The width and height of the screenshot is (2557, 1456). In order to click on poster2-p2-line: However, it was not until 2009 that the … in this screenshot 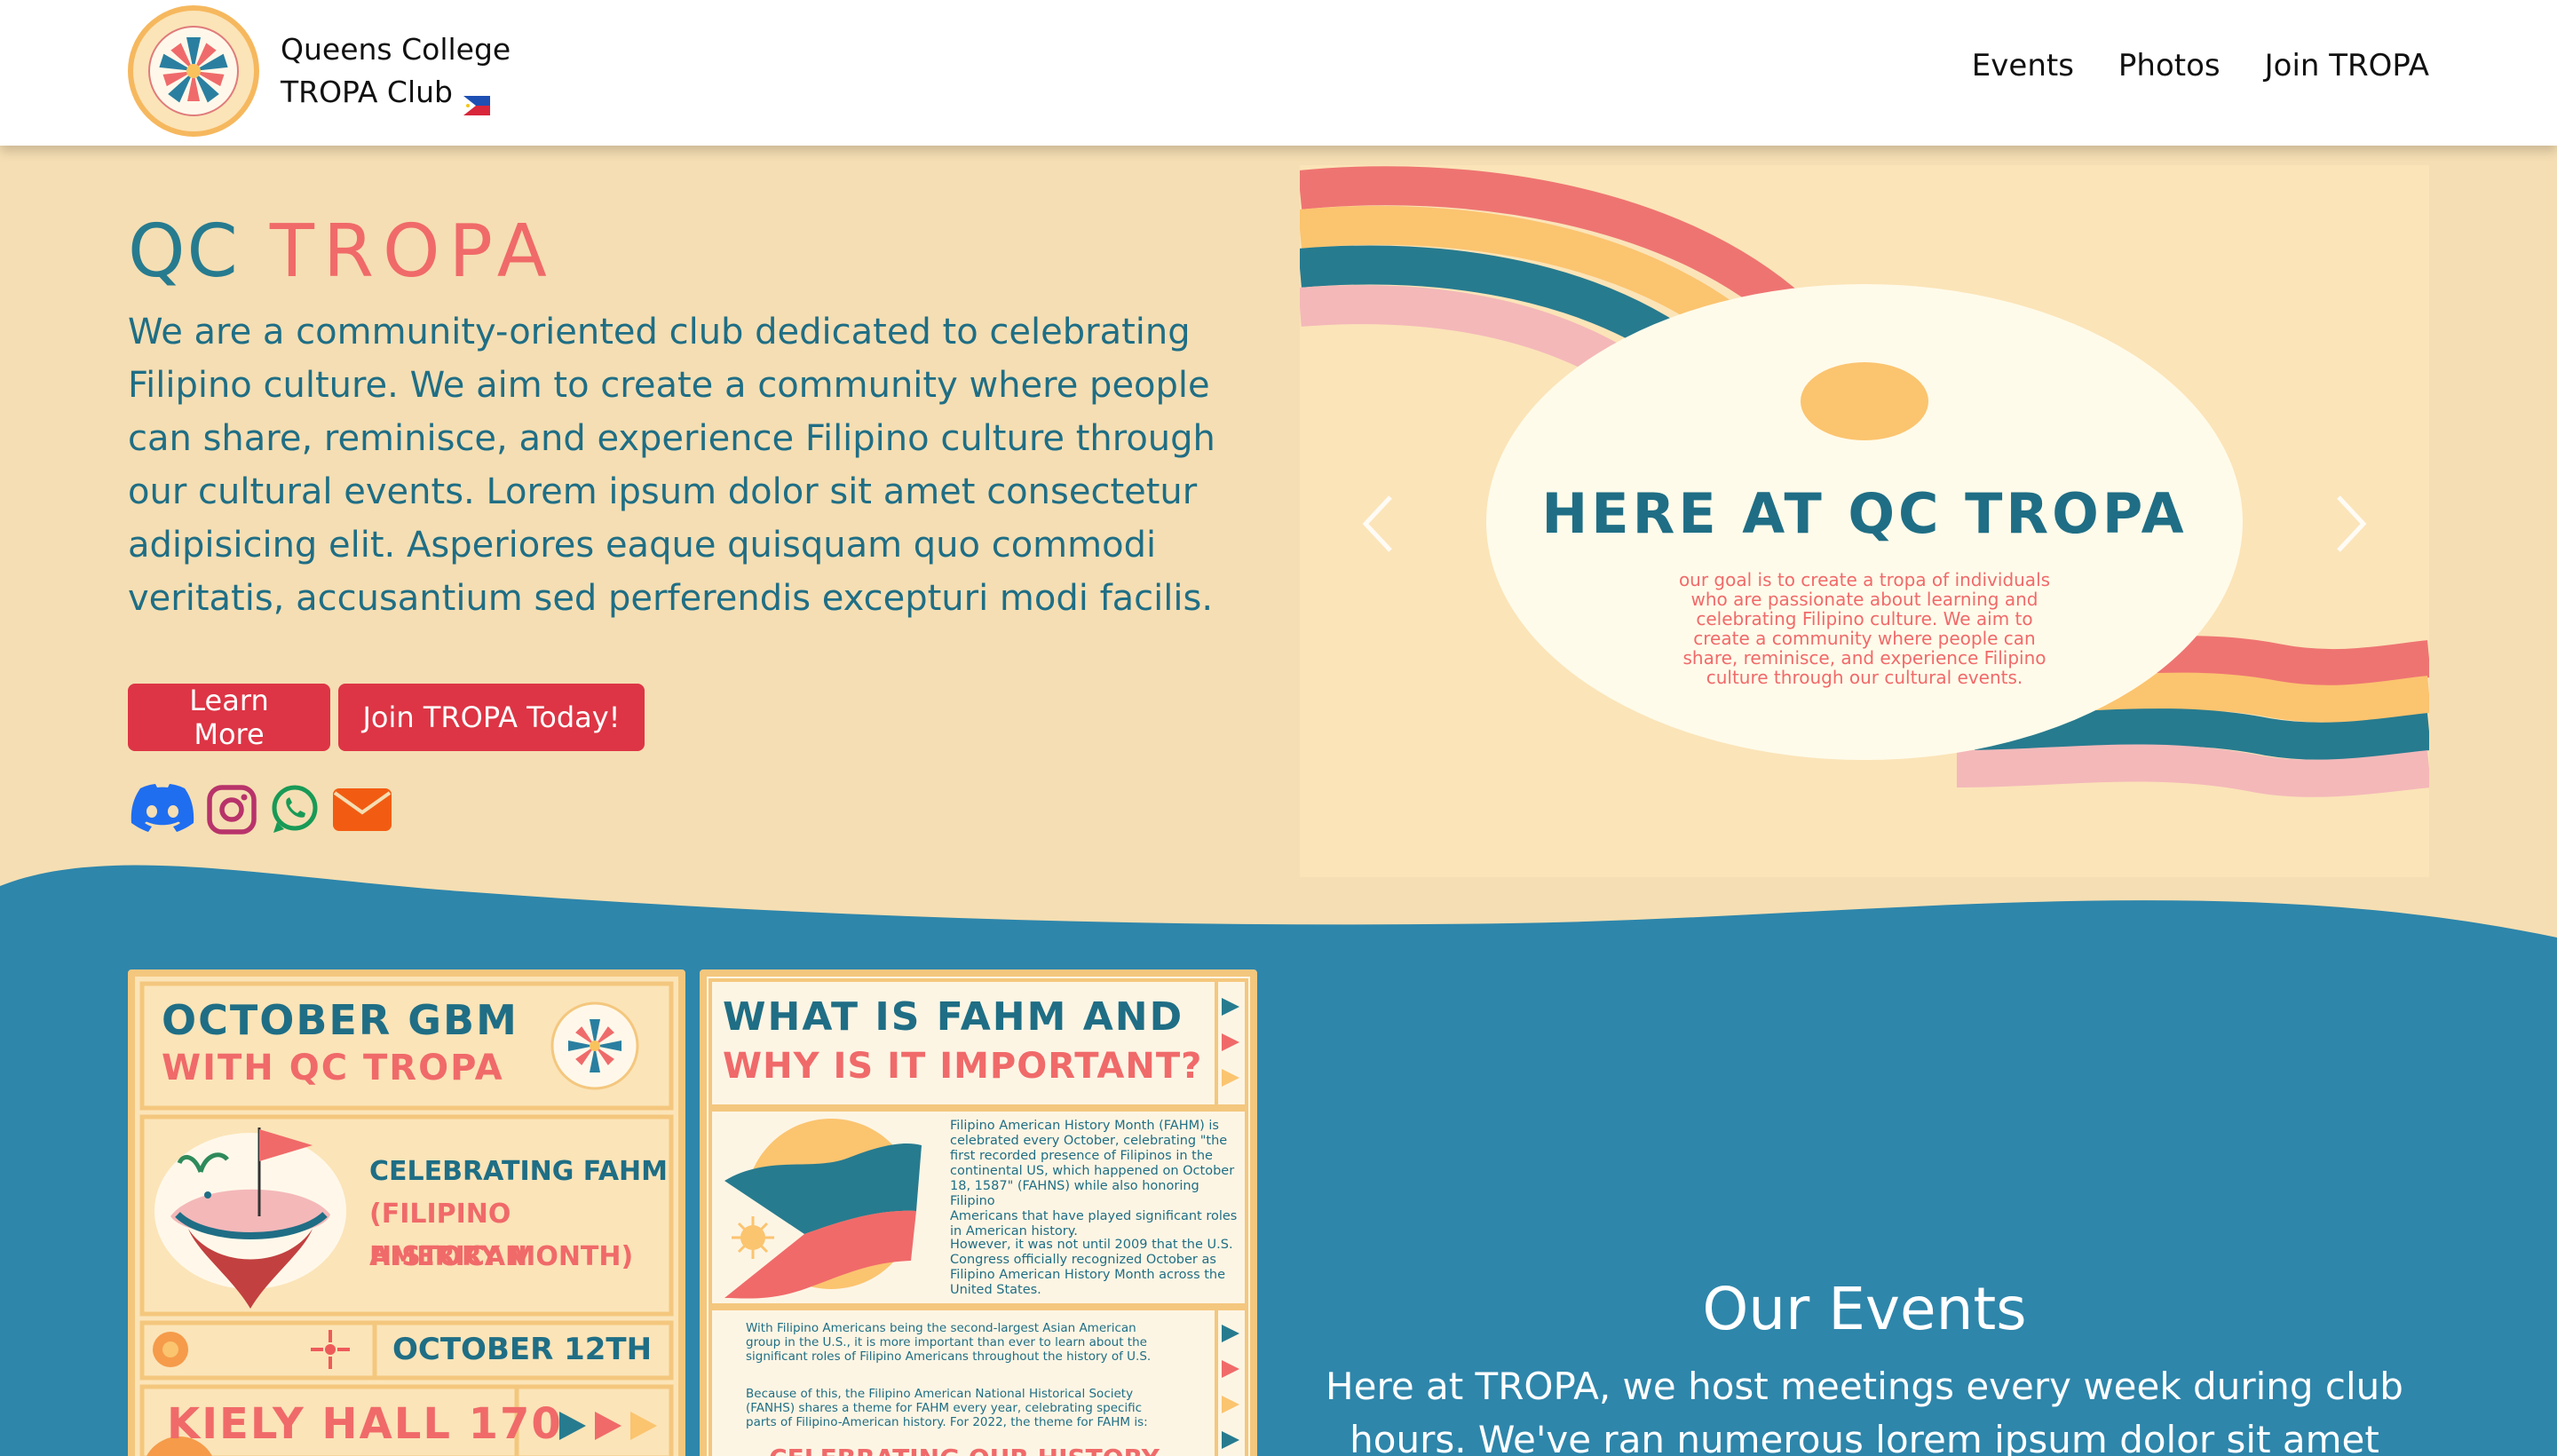, I will do `click(1091, 1245)`.